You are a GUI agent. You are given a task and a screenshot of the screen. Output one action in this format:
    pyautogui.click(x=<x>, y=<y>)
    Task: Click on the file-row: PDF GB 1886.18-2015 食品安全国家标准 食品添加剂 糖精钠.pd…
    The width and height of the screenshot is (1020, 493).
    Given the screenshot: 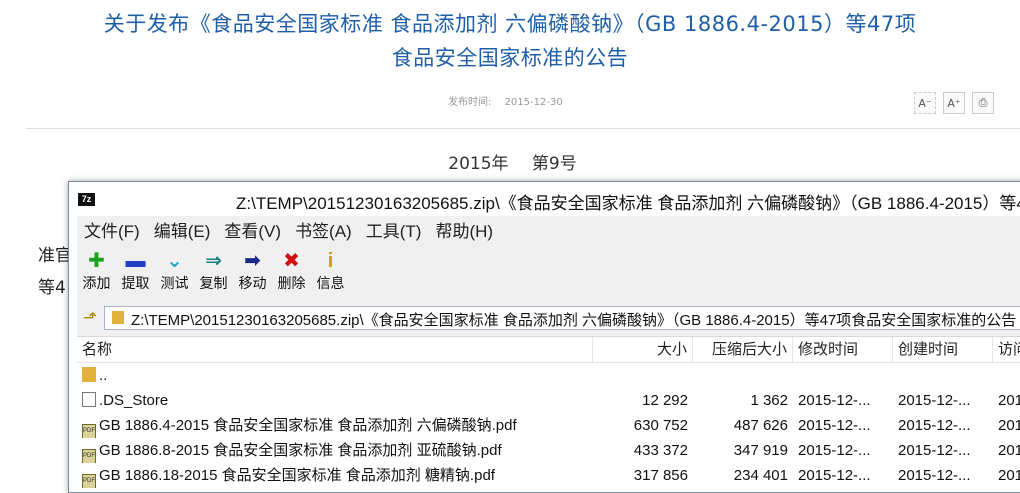 What is the action you would take?
    pyautogui.click(x=548, y=475)
    